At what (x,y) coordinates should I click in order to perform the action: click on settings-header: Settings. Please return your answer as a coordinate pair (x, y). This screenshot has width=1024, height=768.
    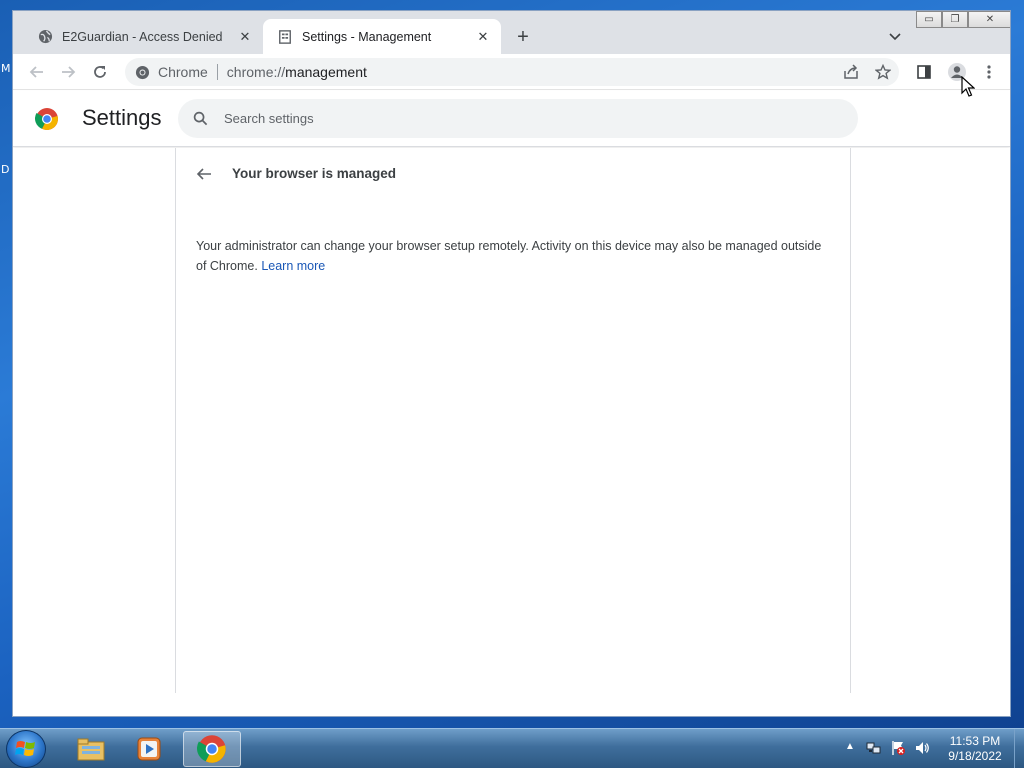
    Looking at the image, I should click on (511, 119).